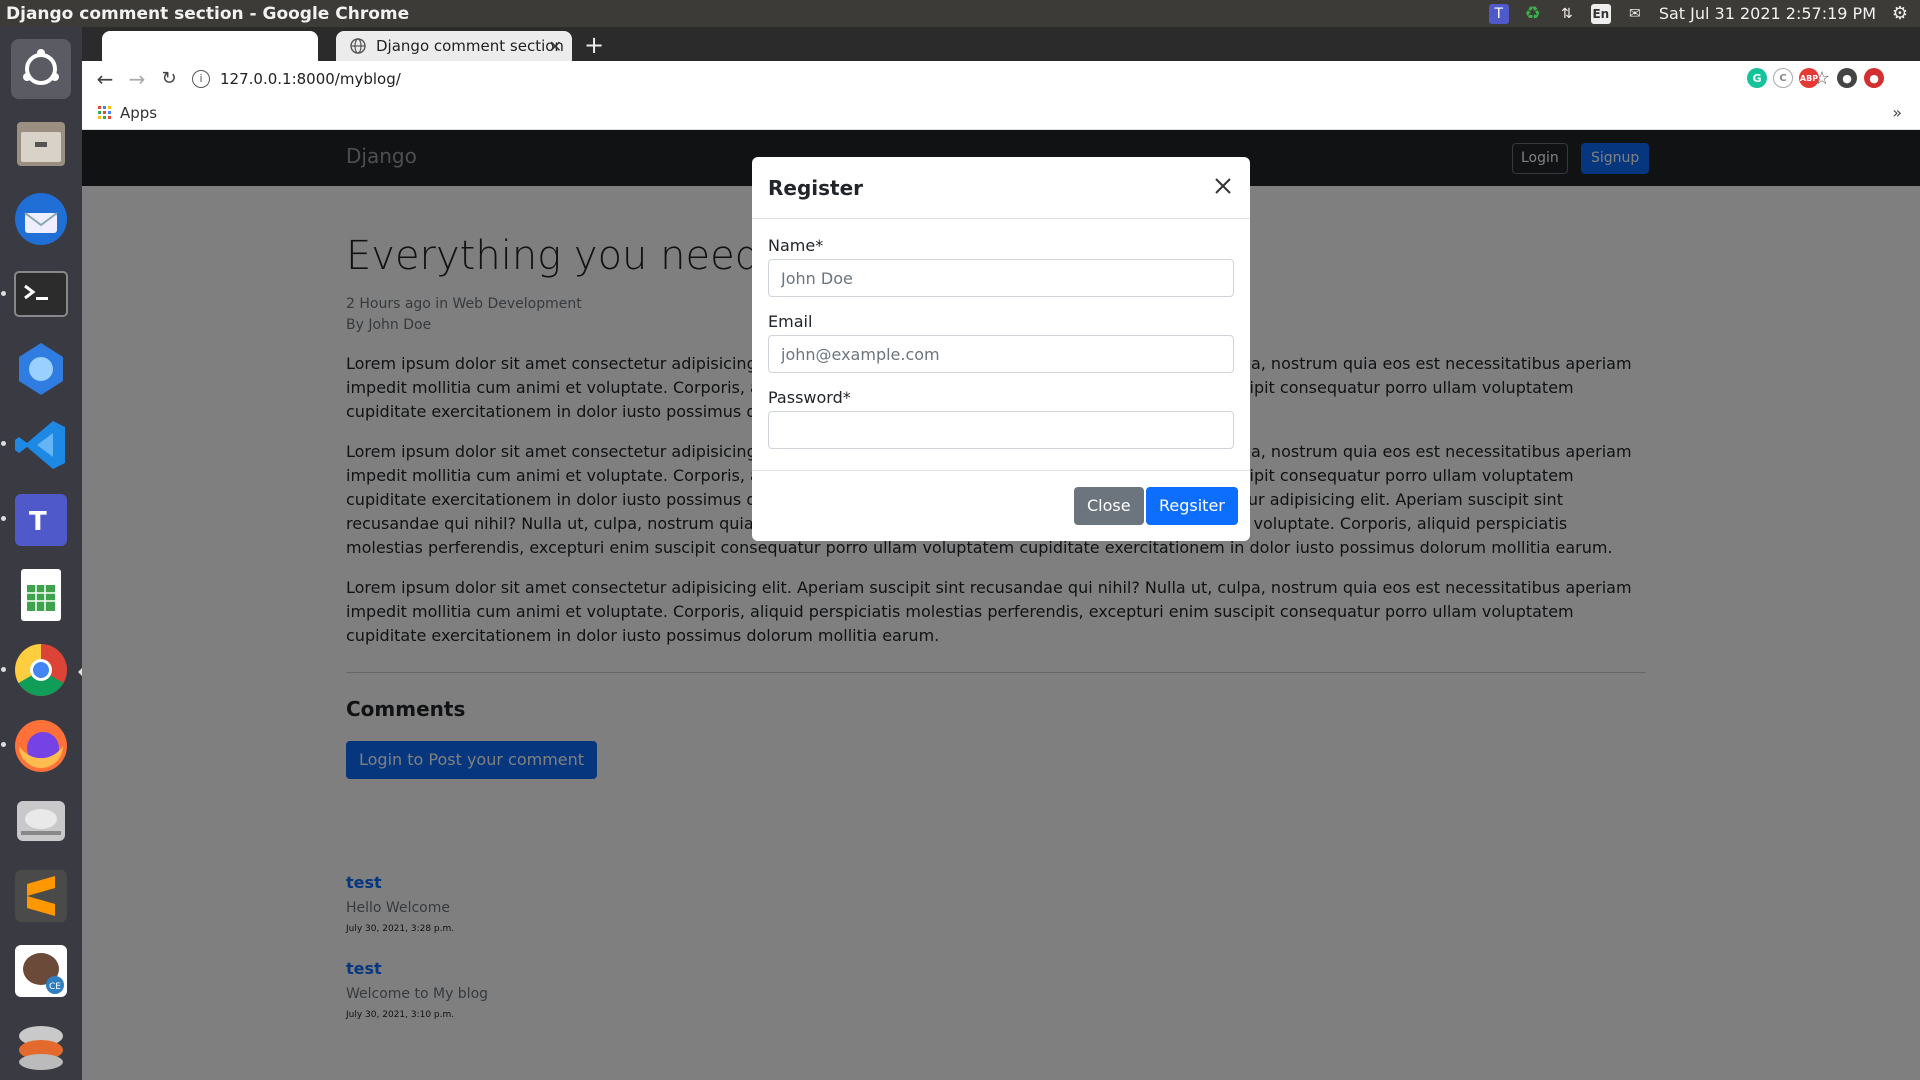  What do you see at coordinates (1809, 78) in the screenshot?
I see `adblock-plus-icon: ABP` at bounding box center [1809, 78].